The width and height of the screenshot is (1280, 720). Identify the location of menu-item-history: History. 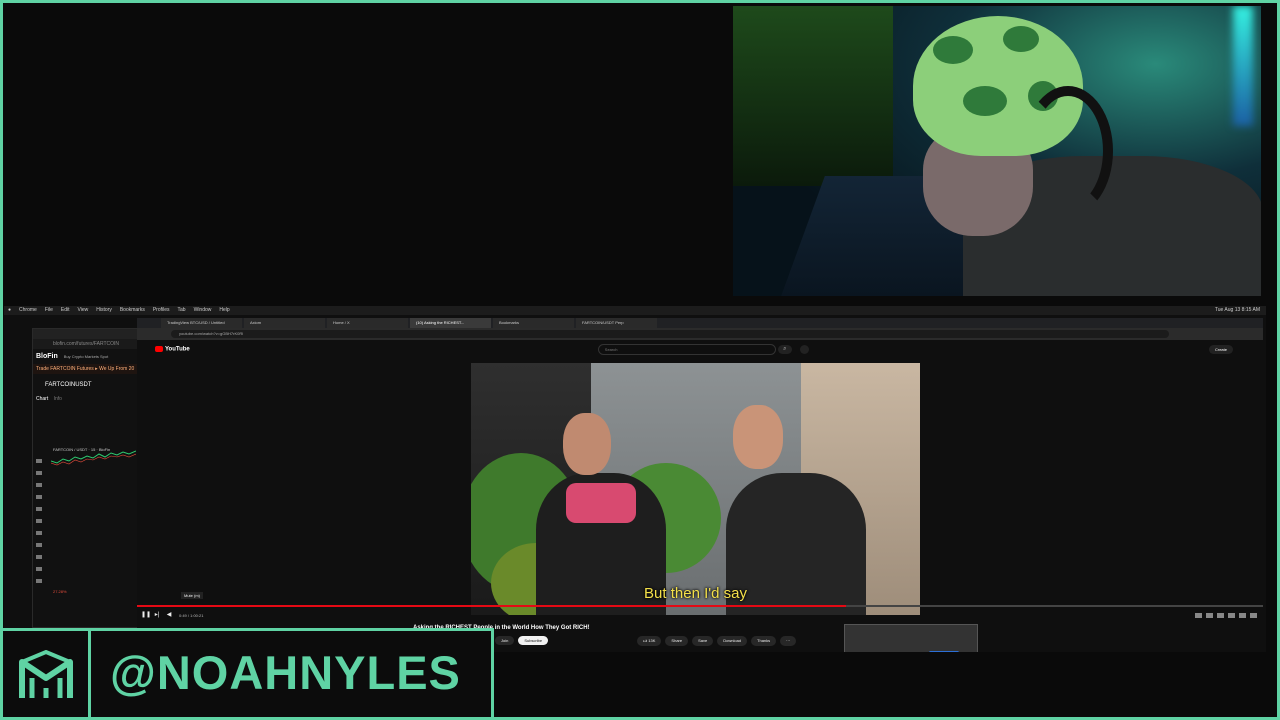
(104, 310).